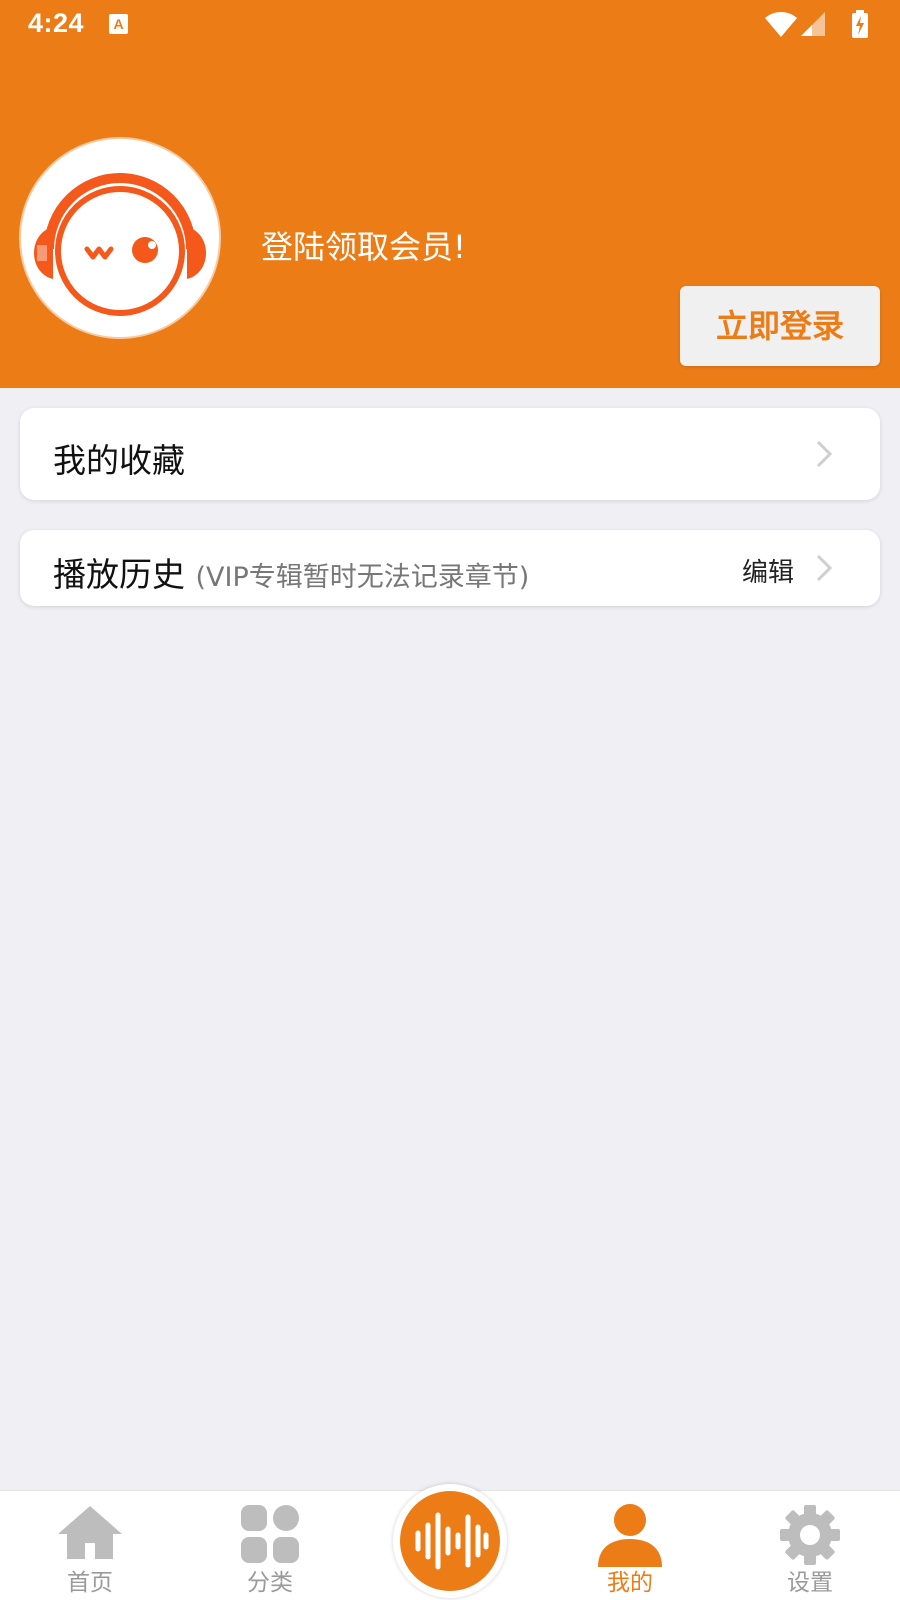 Image resolution: width=900 pixels, height=1600 pixels. Describe the element at coordinates (90, 1532) in the screenshot. I see `home-icon` at that location.